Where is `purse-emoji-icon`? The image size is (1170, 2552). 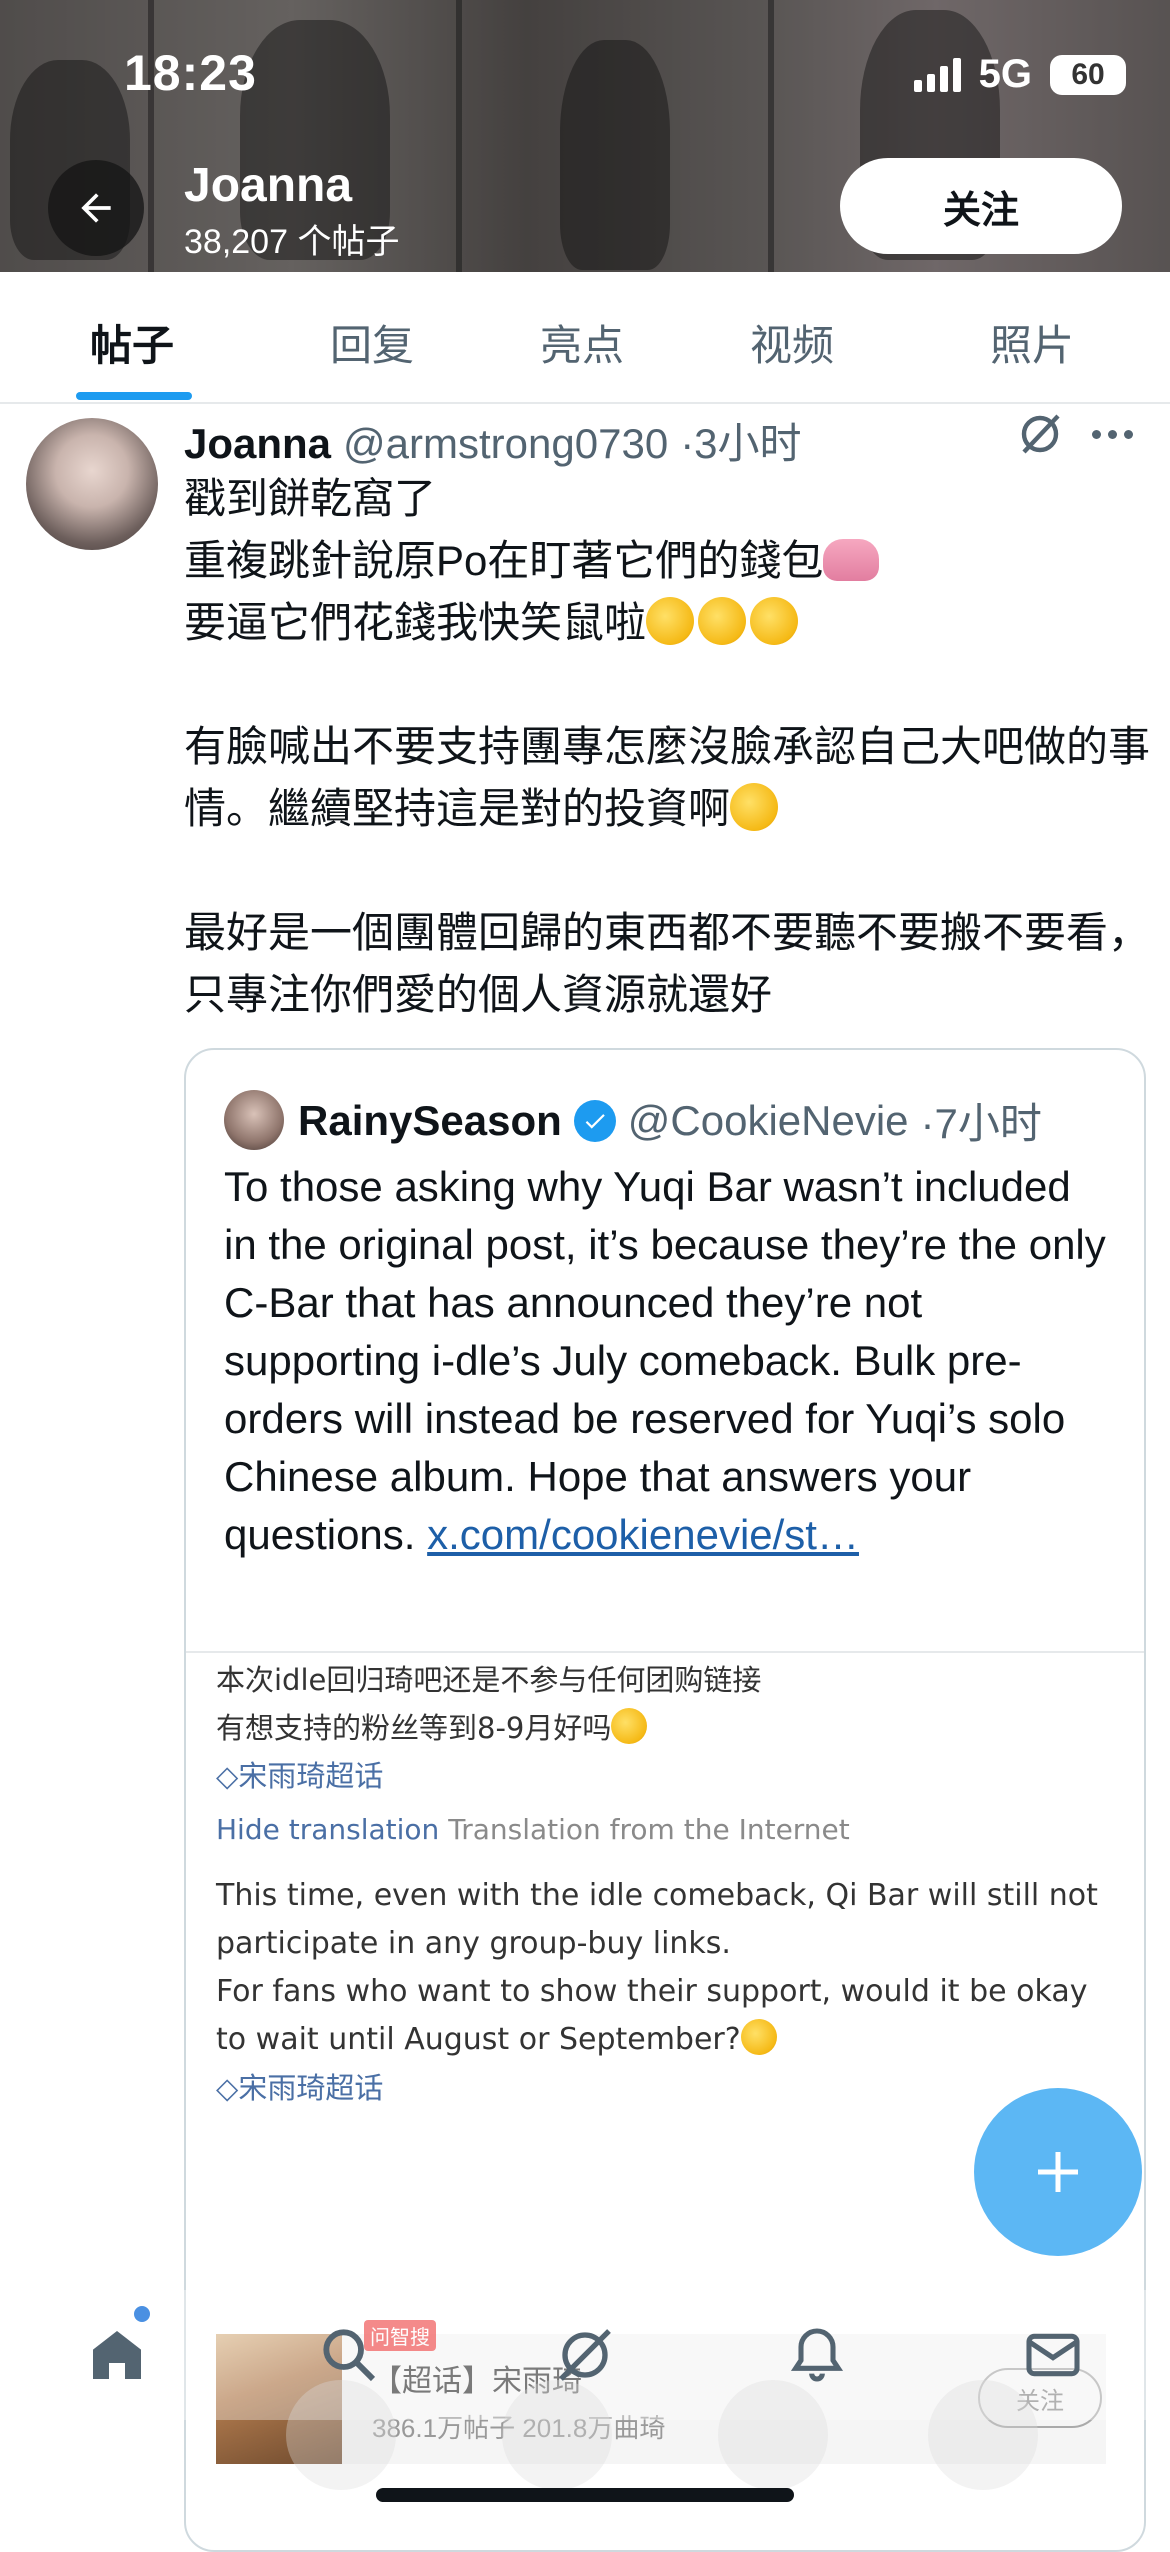
purse-emoji-icon is located at coordinates (851, 560).